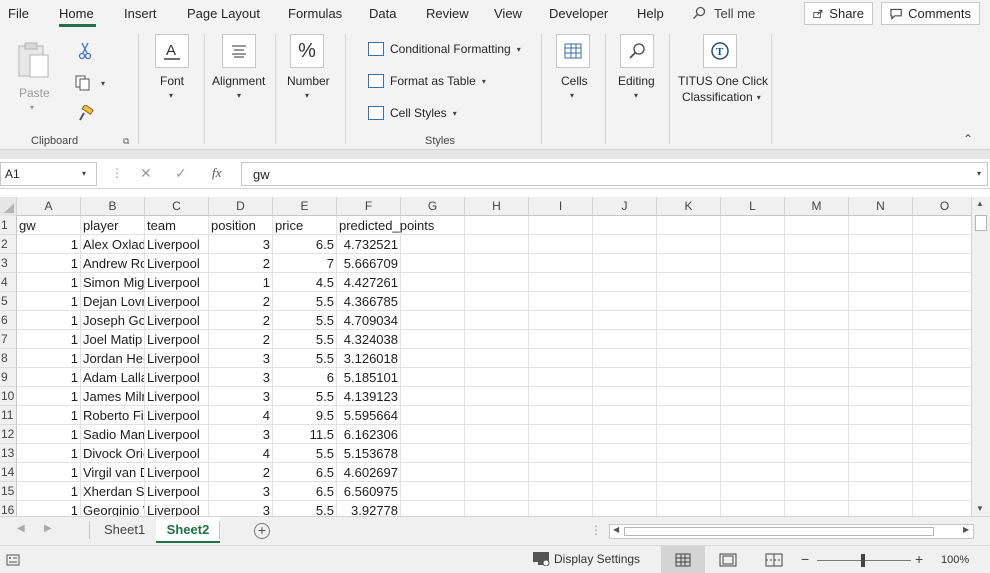 The image size is (990, 573). Describe the element at coordinates (412, 113) in the screenshot. I see `cell-styles-button: Cell Styles ▾` at that location.